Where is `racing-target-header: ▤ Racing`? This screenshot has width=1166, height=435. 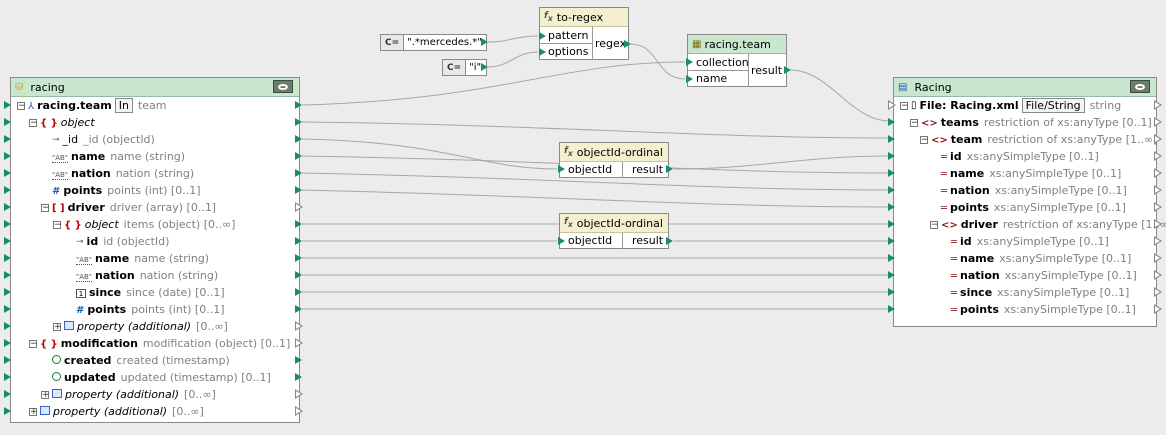
racing-target-header: ▤ Racing is located at coordinates (1025, 87).